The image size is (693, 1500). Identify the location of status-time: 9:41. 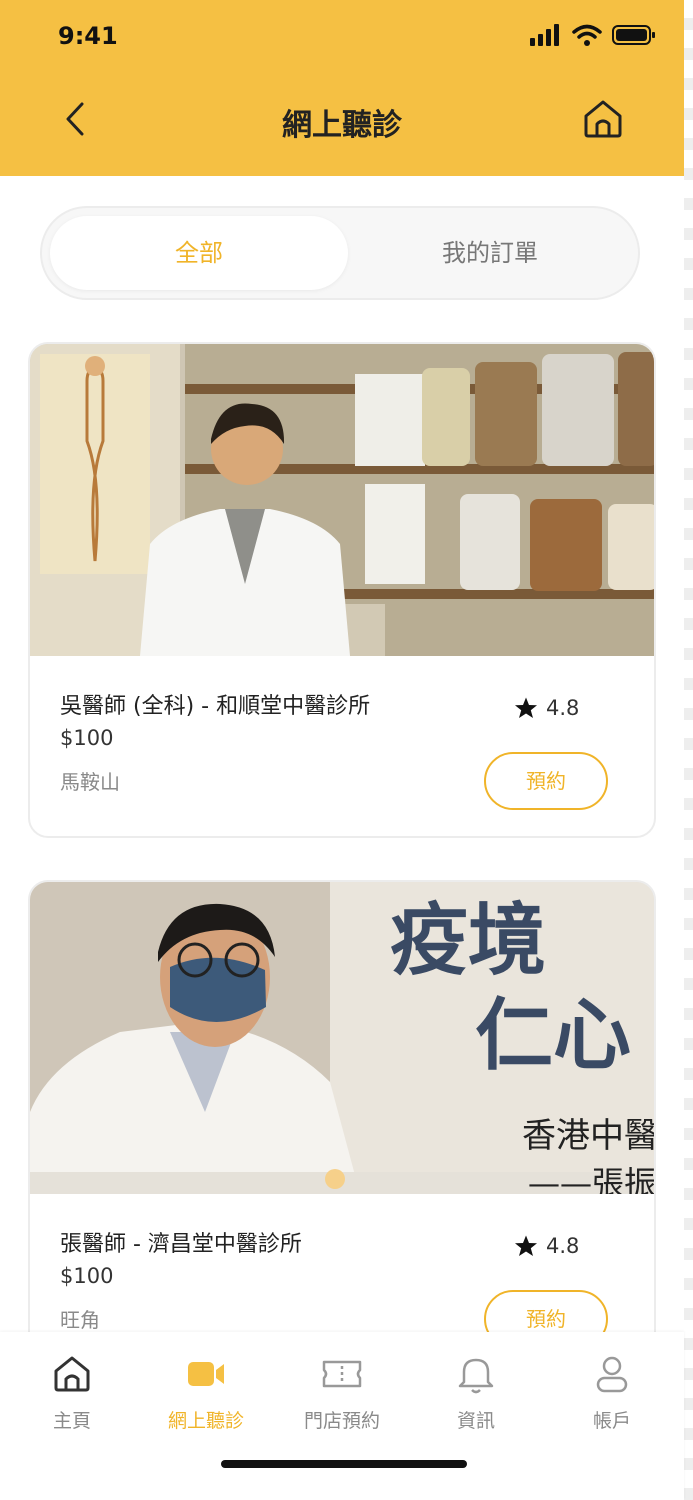
(88, 36).